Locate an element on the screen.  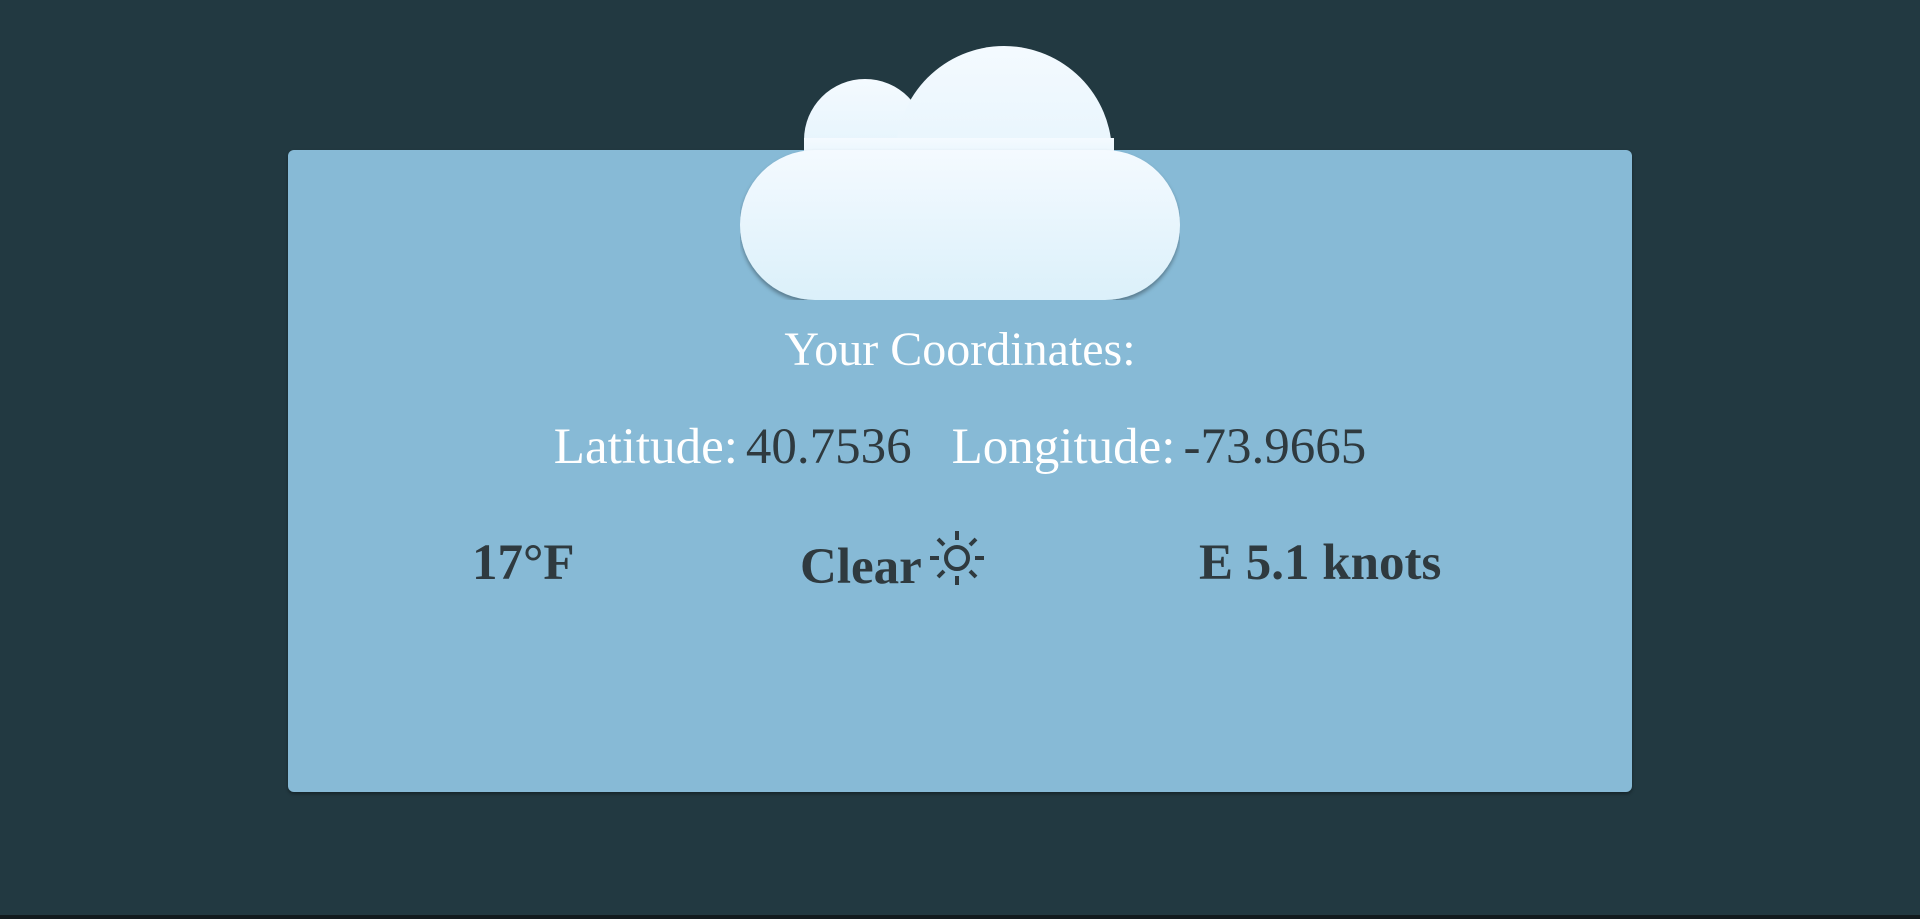
weather-condition: Clear is located at coordinates (893, 566).